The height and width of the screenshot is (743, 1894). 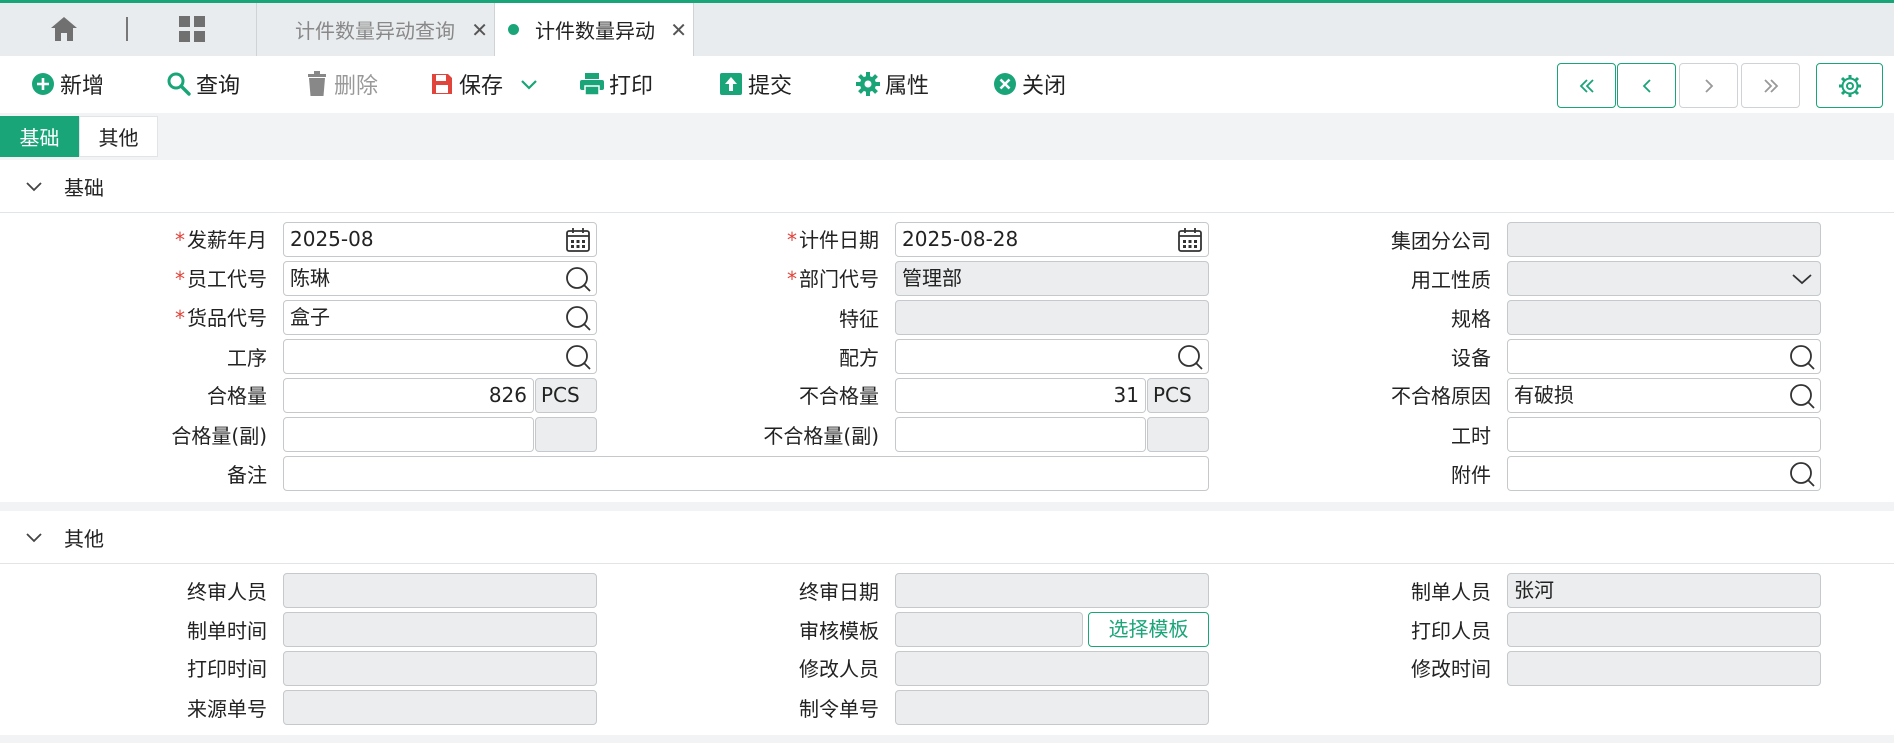 I want to click on printer-field, so click(x=1664, y=629).